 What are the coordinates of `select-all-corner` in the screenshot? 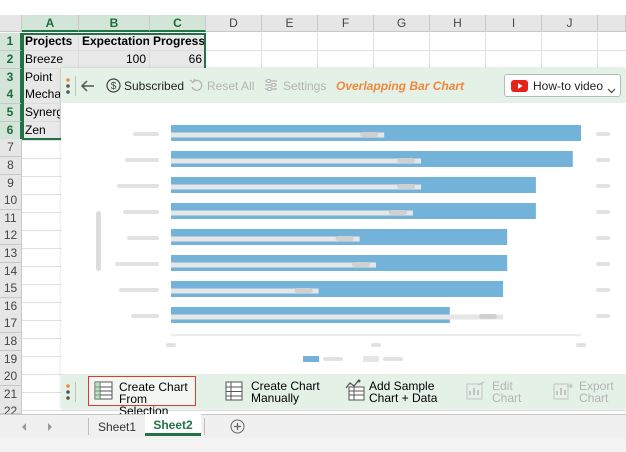 It's located at (11, 23).